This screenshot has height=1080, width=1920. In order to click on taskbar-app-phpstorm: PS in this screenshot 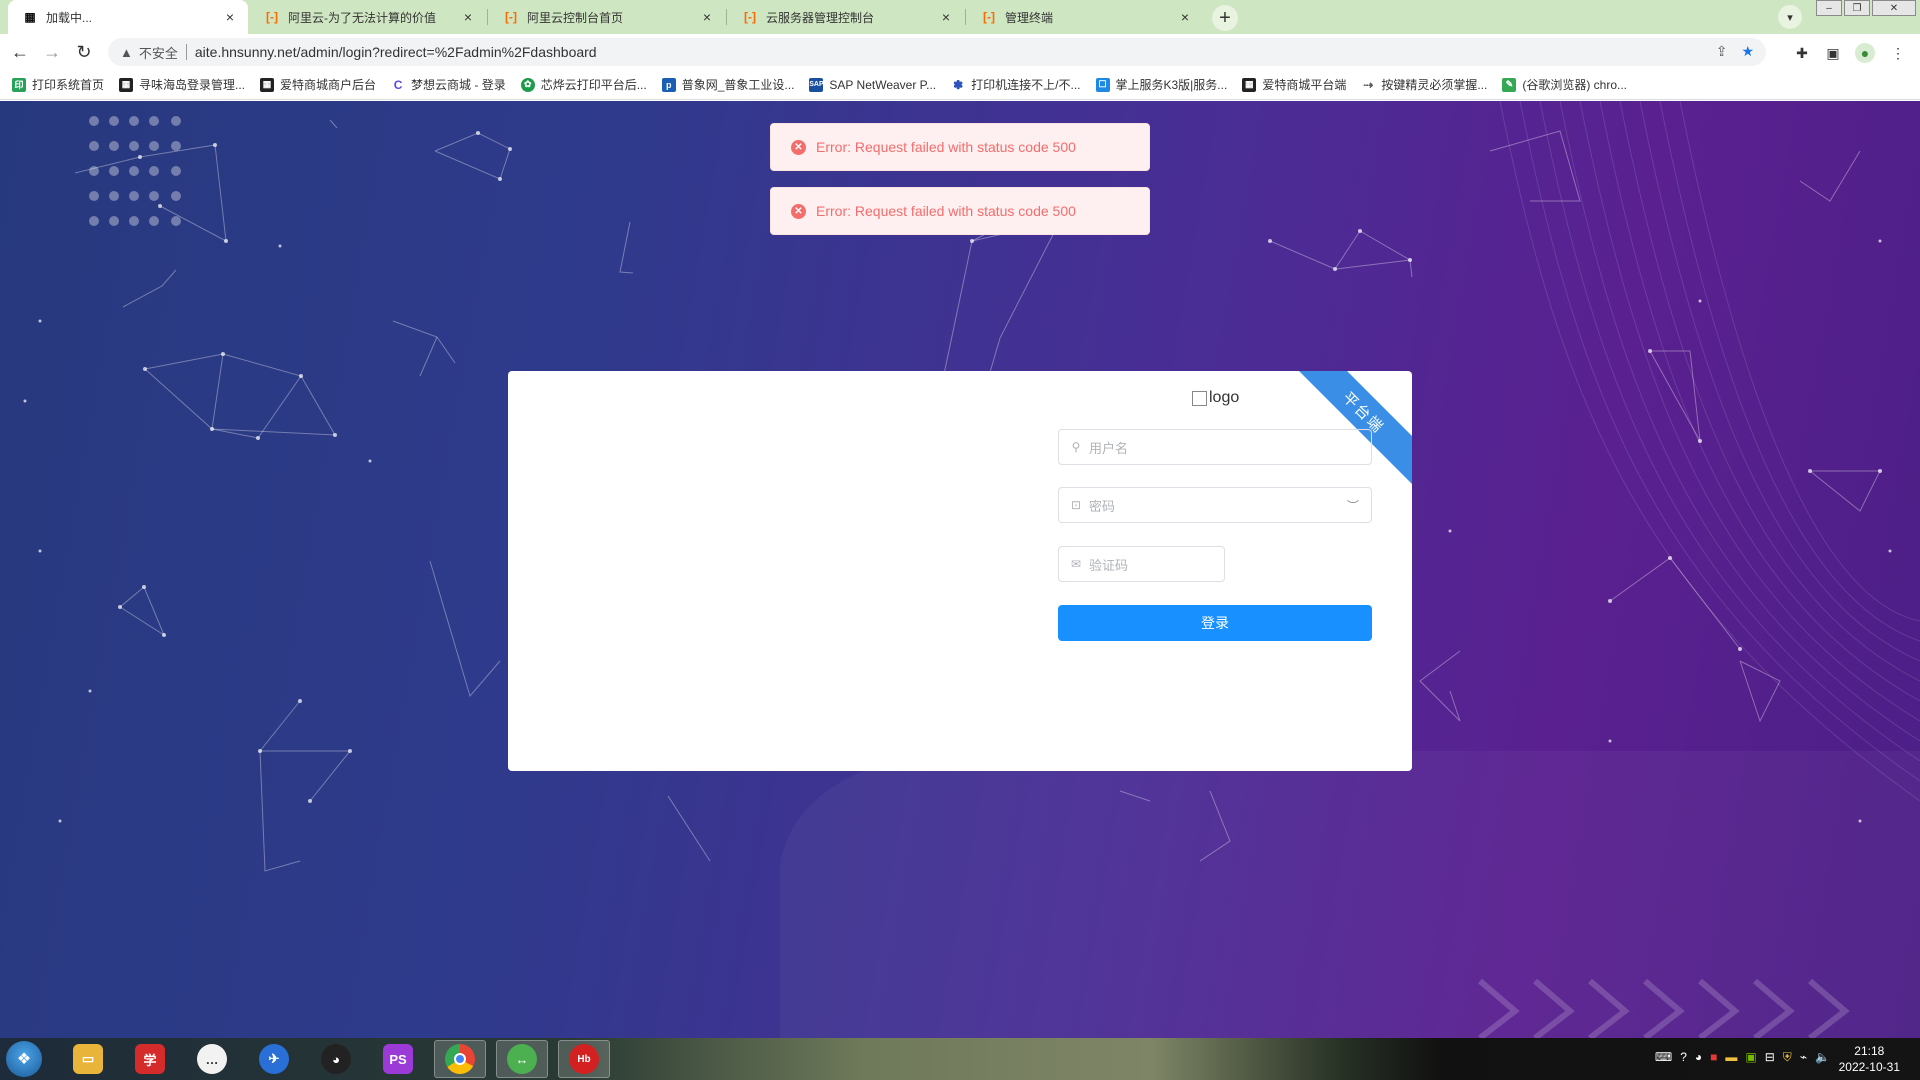, I will do `click(398, 1059)`.